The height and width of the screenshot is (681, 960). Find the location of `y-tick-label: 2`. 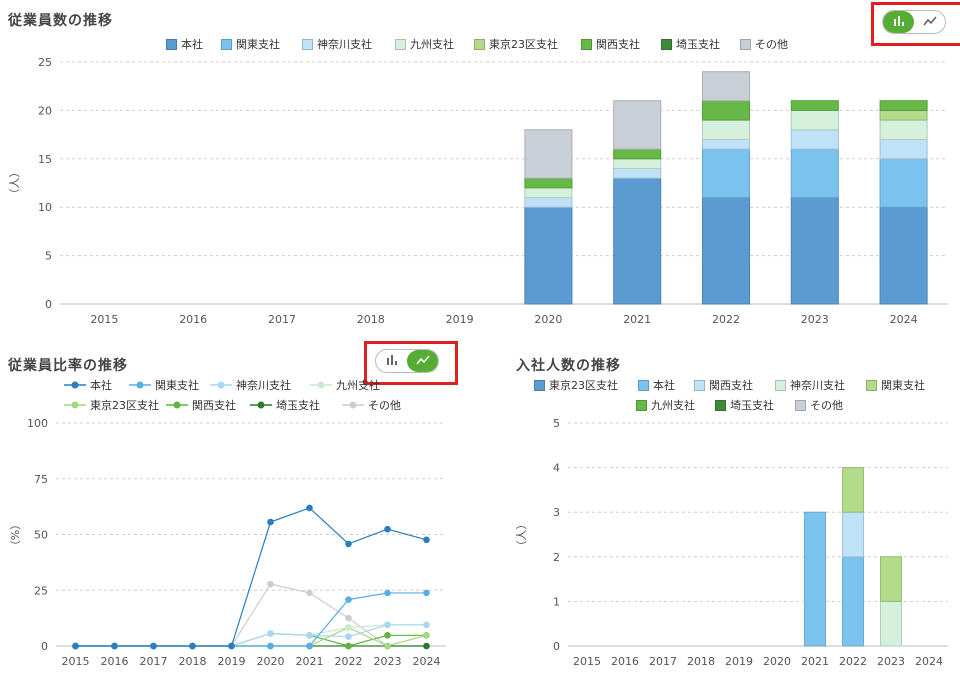

y-tick-label: 2 is located at coordinates (556, 557).